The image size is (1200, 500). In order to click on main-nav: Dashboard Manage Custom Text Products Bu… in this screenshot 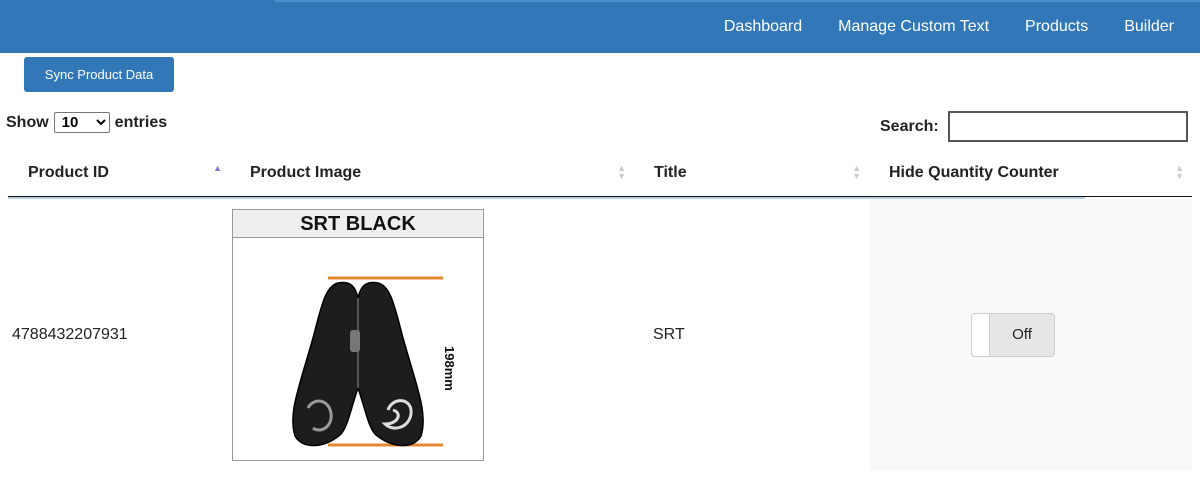, I will do `click(953, 26)`.